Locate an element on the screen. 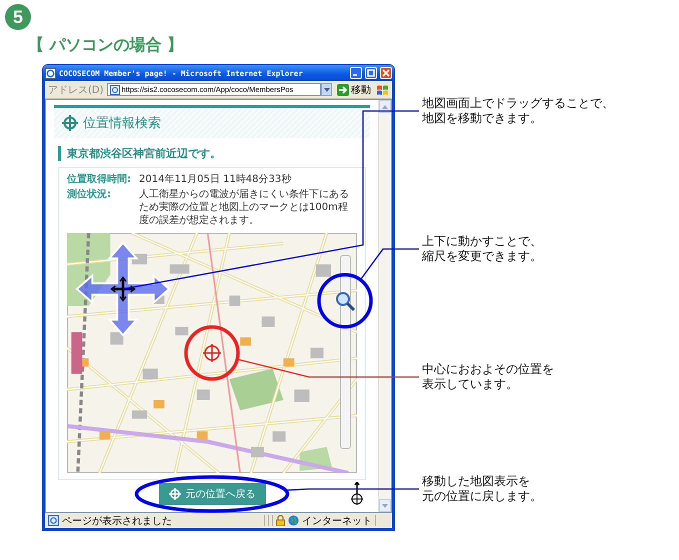 The width and height of the screenshot is (679, 560). go-button: 移動 is located at coordinates (354, 89).